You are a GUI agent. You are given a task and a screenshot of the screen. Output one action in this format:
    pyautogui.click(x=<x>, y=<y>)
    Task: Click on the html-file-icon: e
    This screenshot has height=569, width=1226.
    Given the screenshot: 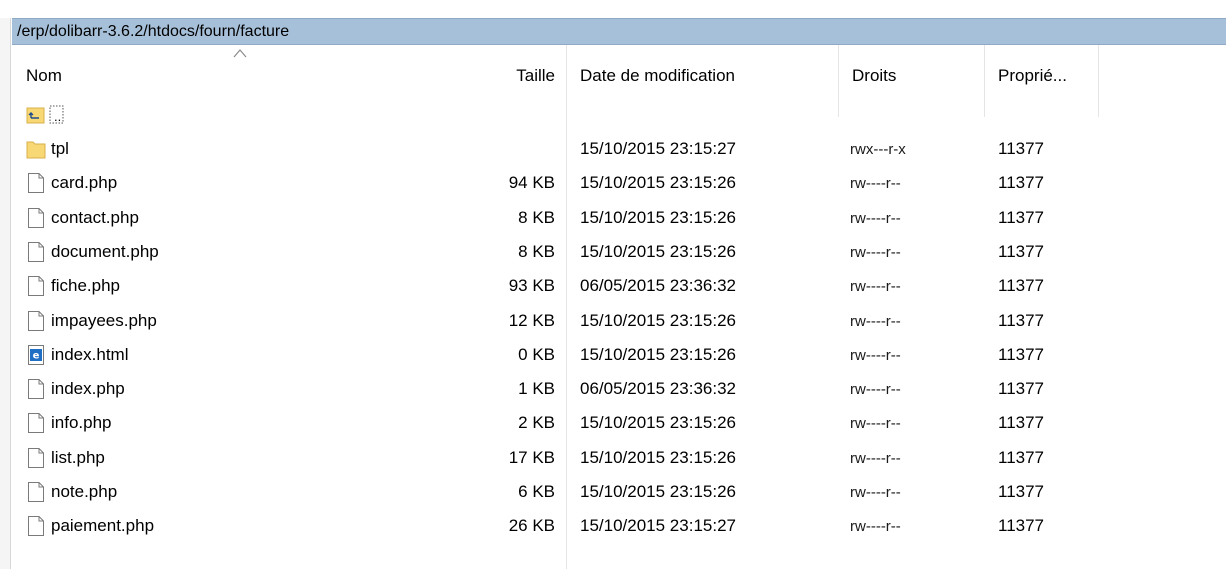 What is the action you would take?
    pyautogui.click(x=36, y=354)
    